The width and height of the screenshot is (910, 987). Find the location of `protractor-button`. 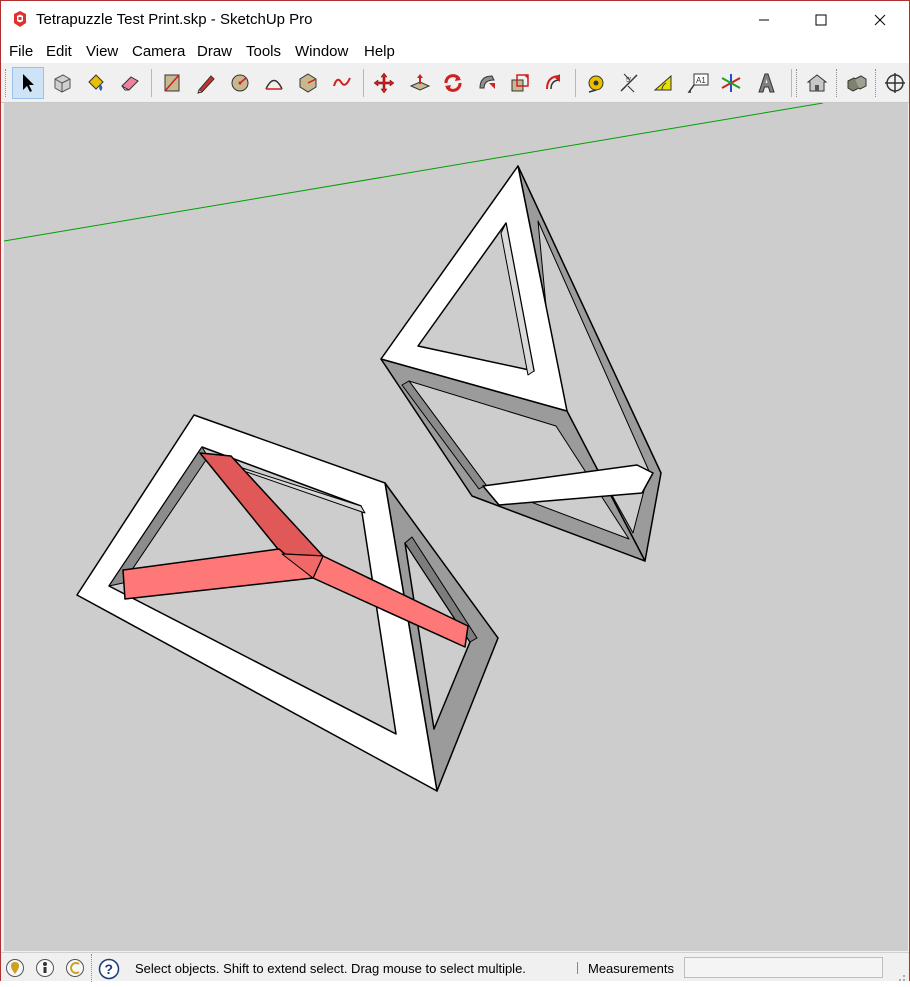

protractor-button is located at coordinates (663, 83).